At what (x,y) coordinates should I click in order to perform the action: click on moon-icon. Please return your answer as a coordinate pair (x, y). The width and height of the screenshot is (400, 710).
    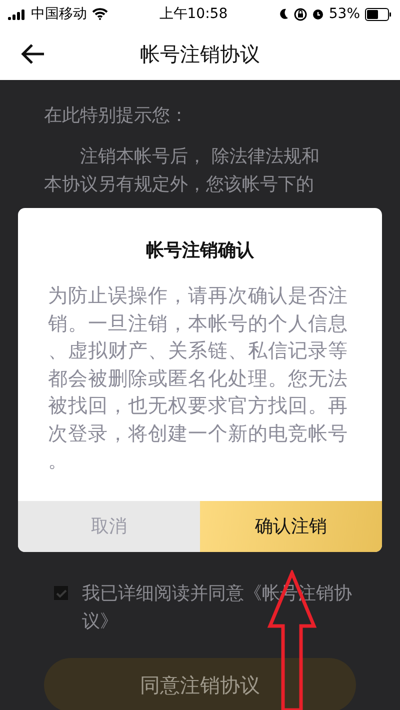
    Looking at the image, I should click on (283, 14).